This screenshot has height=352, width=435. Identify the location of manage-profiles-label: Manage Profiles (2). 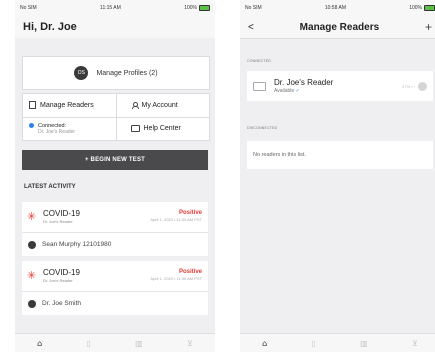
(127, 73).